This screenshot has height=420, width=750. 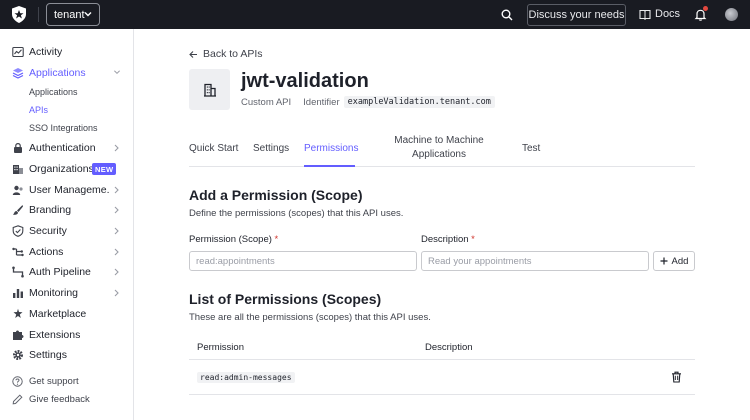 What do you see at coordinates (38, 14) in the screenshot?
I see `topbar-divider` at bounding box center [38, 14].